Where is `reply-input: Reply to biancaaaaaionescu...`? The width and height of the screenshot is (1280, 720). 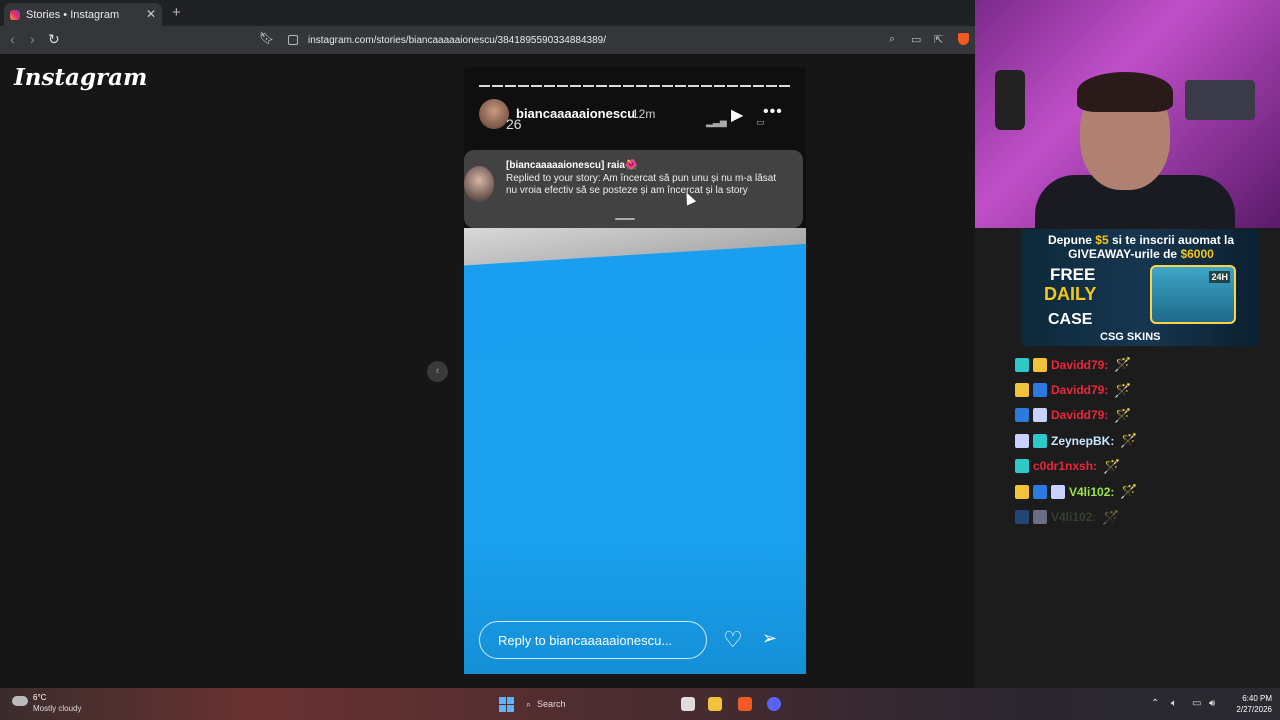 reply-input: Reply to biancaaaaaionescu... is located at coordinates (593, 640).